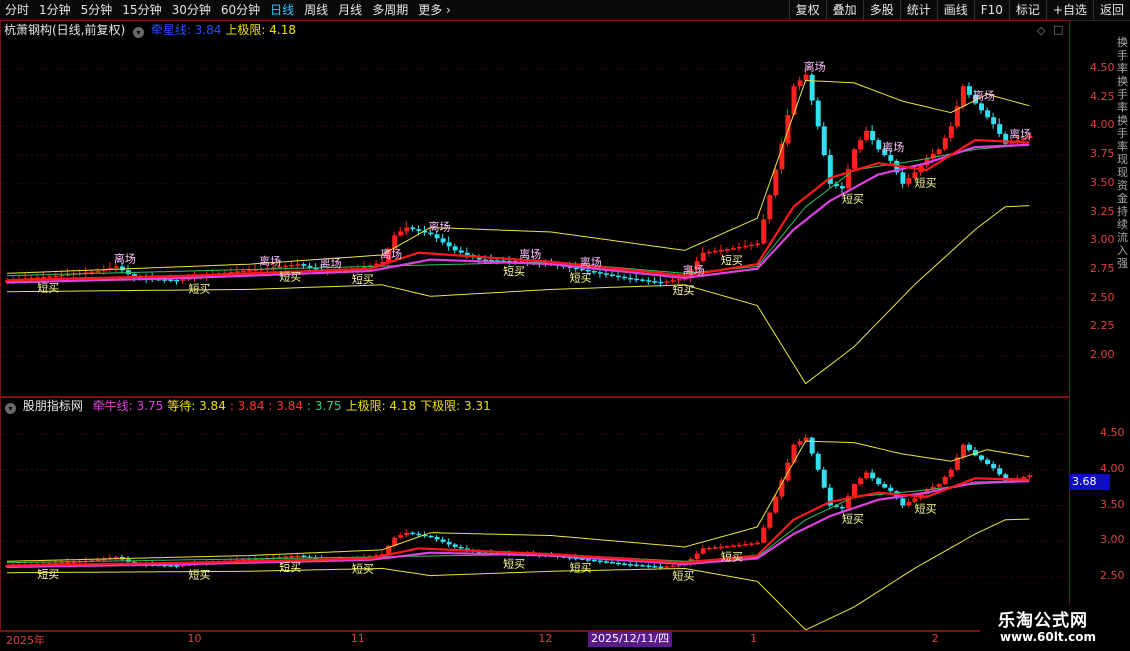  Describe the element at coordinates (260, 30) in the screenshot. I see `main-legend-item-1: 上极限: 4.18` at that location.